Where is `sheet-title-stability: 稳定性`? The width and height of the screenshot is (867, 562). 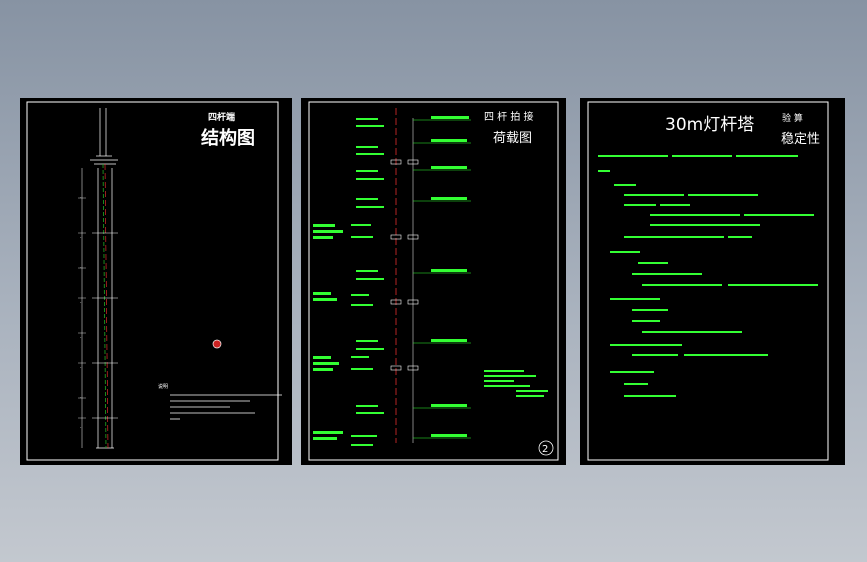 sheet-title-stability: 稳定性 is located at coordinates (800, 139).